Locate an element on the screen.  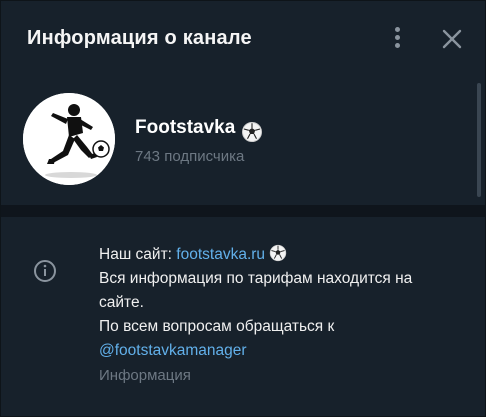
more-options-button is located at coordinates (398, 38).